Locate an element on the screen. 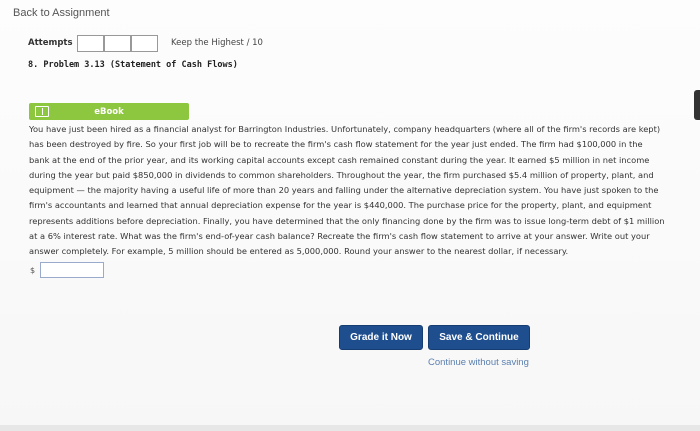  keep-highest-label: Keep the Highest / 10 is located at coordinates (217, 43).